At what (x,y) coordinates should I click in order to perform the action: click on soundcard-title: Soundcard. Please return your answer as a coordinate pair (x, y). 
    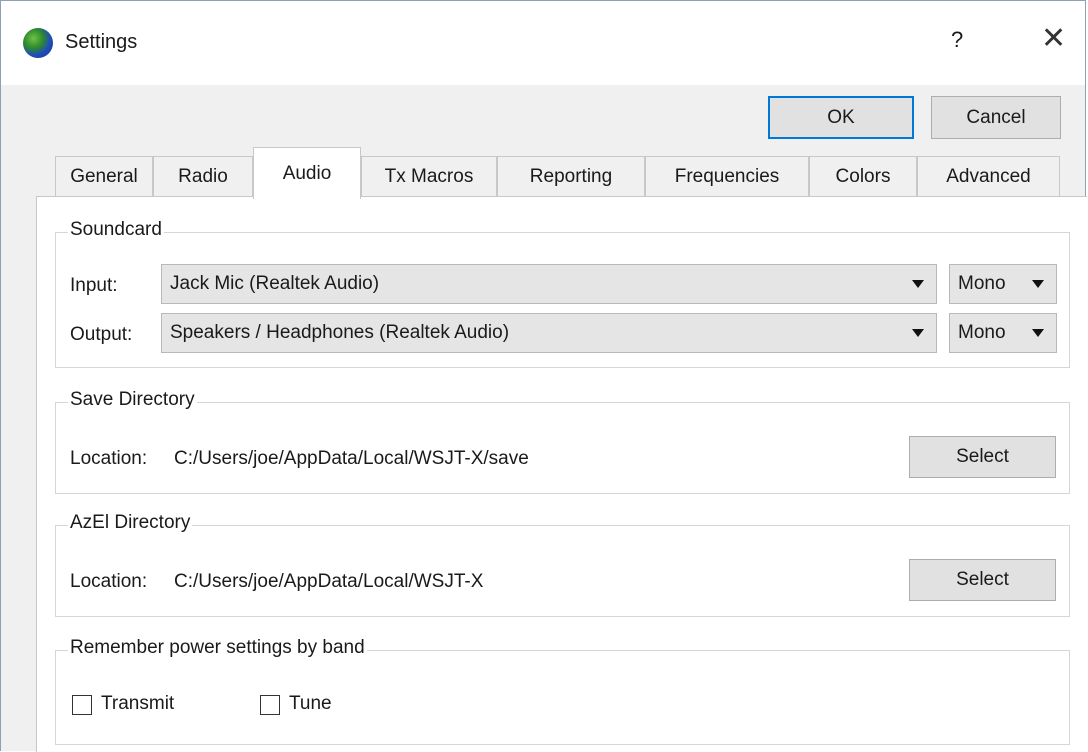
    Looking at the image, I should click on (116, 230).